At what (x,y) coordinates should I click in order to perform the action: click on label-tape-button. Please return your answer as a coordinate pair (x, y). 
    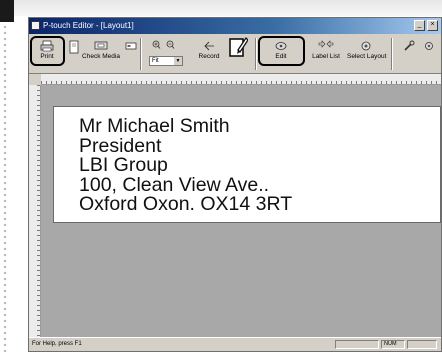
    Looking at the image, I should click on (131, 54).